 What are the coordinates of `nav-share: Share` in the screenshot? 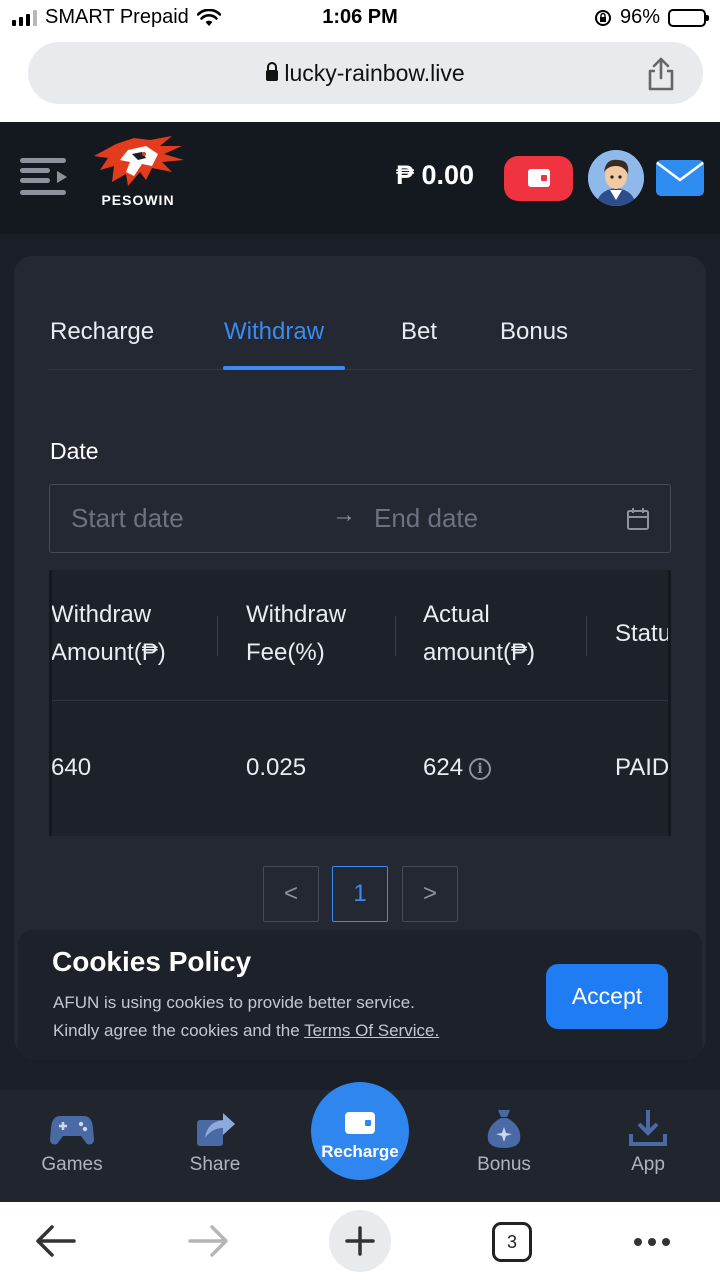 It's located at (215, 1142).